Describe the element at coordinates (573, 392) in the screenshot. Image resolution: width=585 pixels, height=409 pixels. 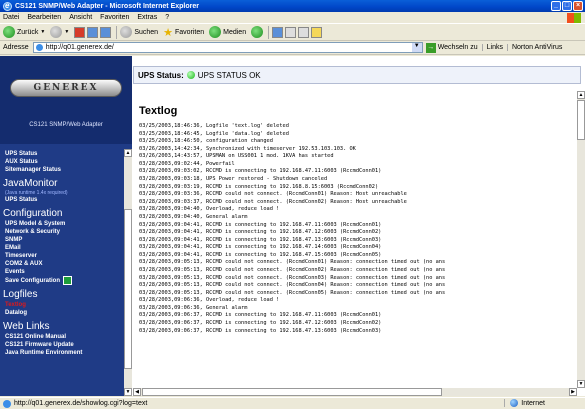
I see `scroll-right-icon: ▶` at that location.